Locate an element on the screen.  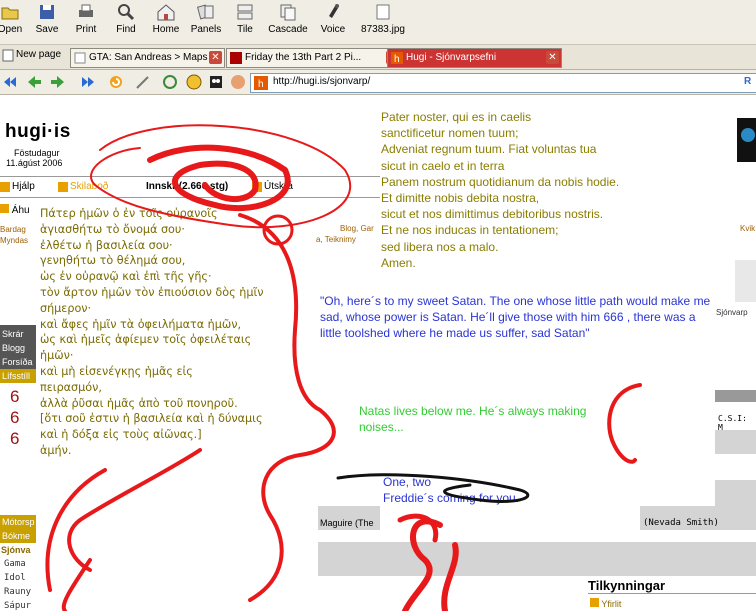
scribble-swirl-inner is located at coordinates (219, 177).